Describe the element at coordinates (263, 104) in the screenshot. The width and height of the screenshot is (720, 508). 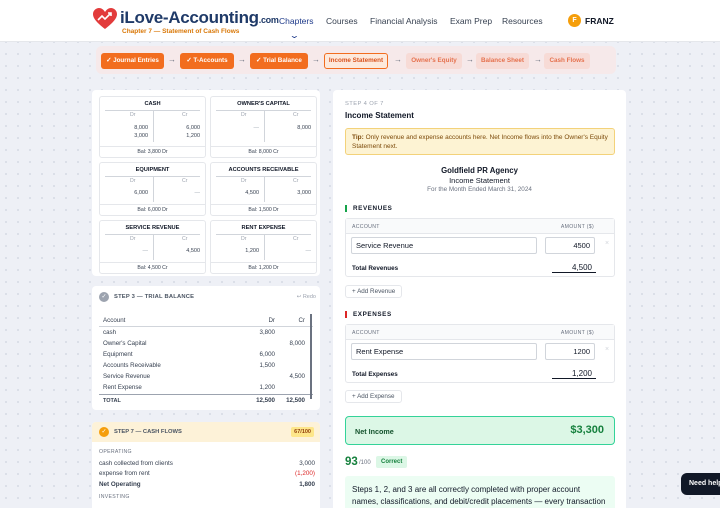
I see `t-account-title: OWNER'S CAPITAL` at that location.